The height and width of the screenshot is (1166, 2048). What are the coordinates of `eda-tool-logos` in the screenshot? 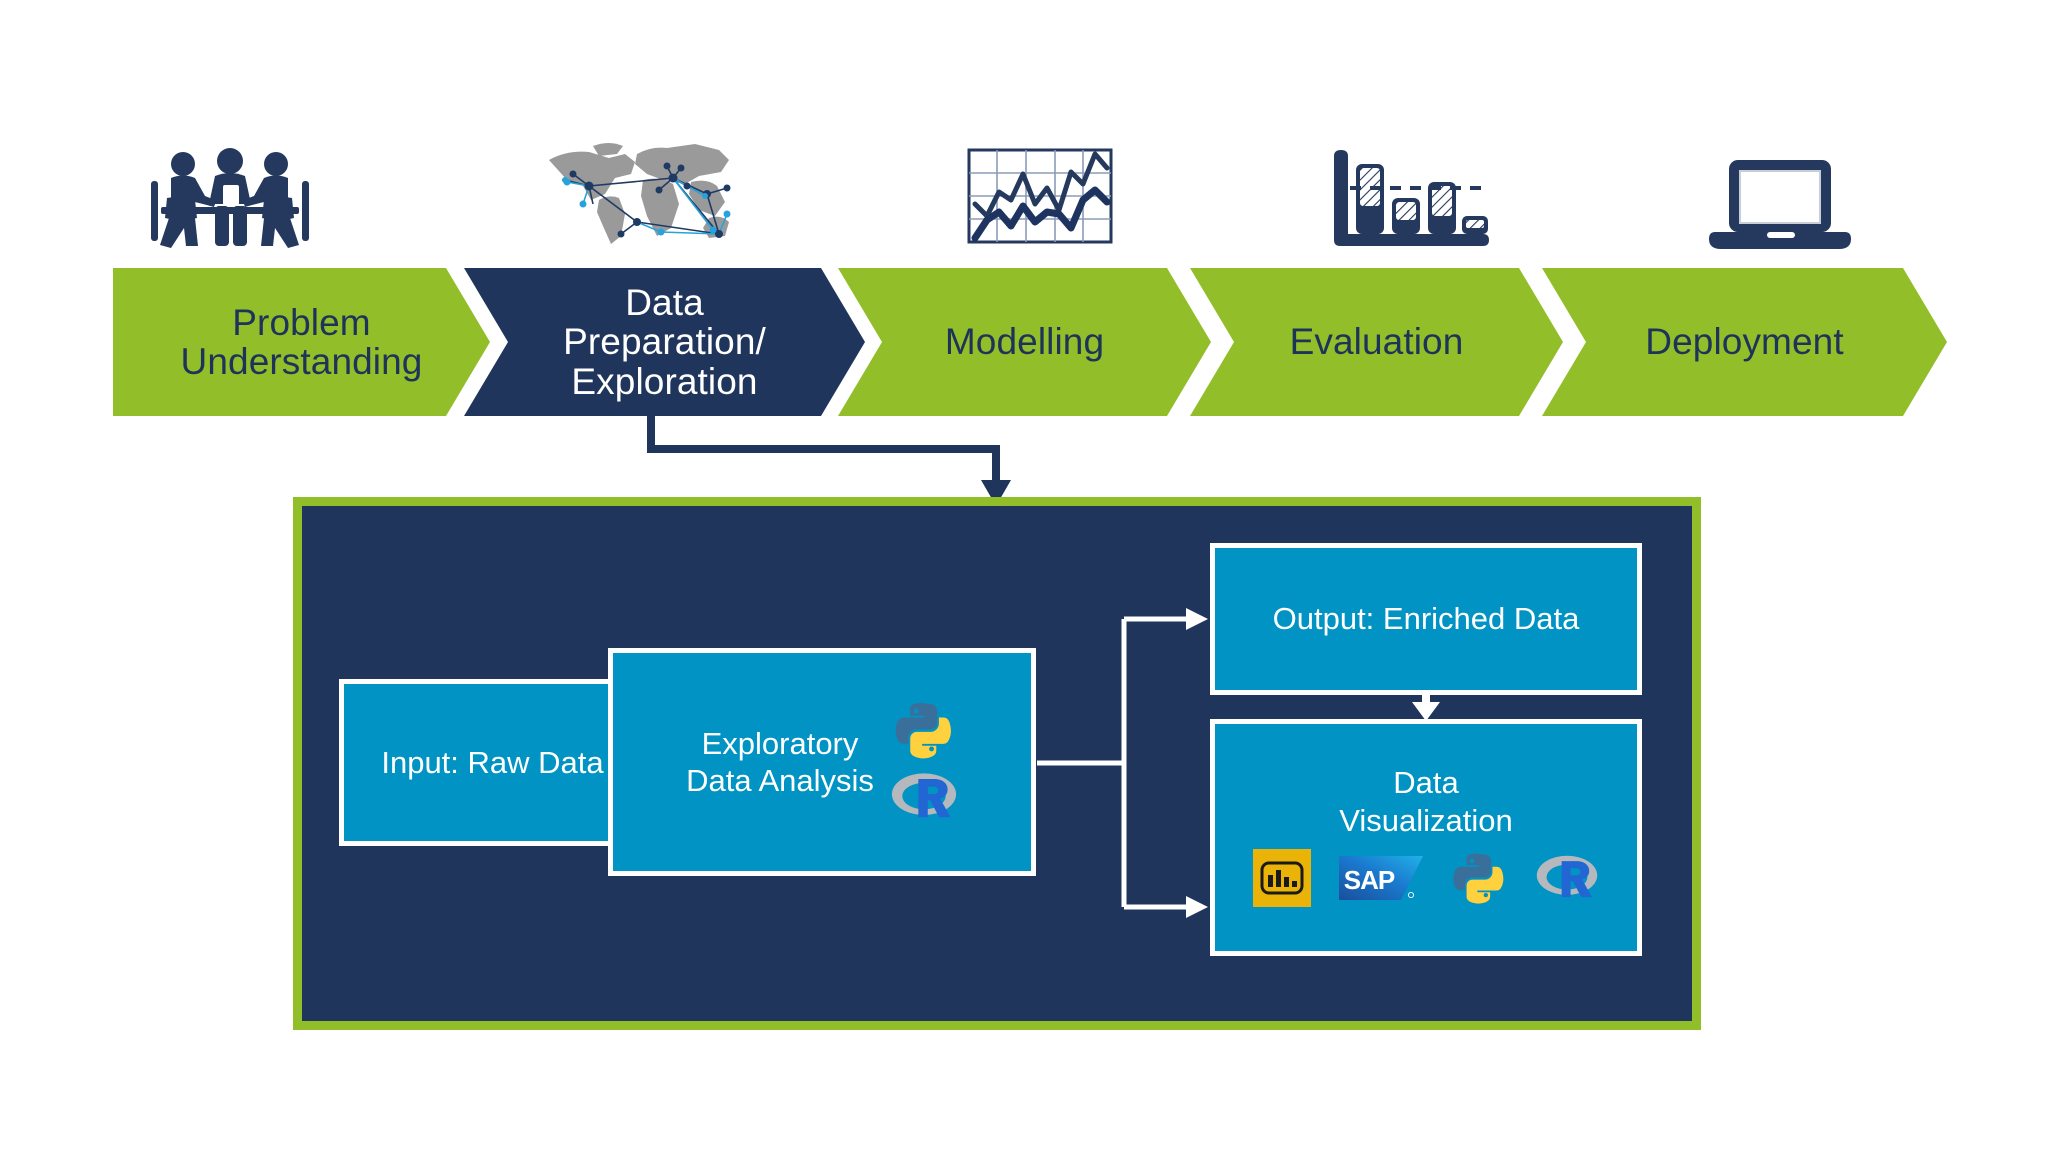 It's located at (924, 762).